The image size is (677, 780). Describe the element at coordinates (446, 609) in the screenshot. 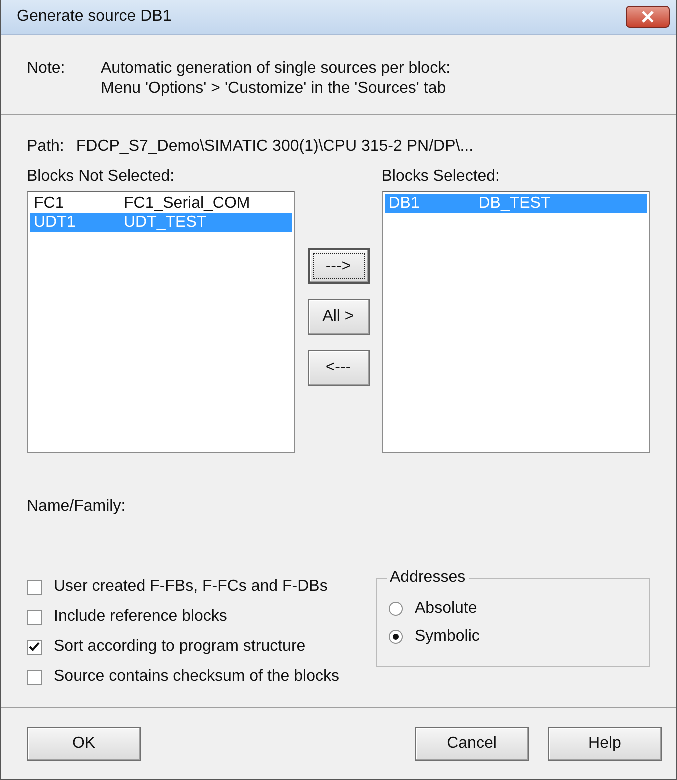

I see `radio-label: Absolute` at that location.